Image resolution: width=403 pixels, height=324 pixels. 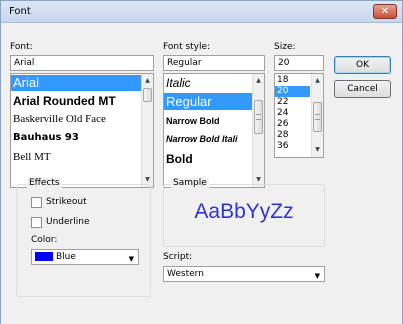 What do you see at coordinates (66, 202) in the screenshot?
I see `strikeout-label: Strikeout` at bounding box center [66, 202].